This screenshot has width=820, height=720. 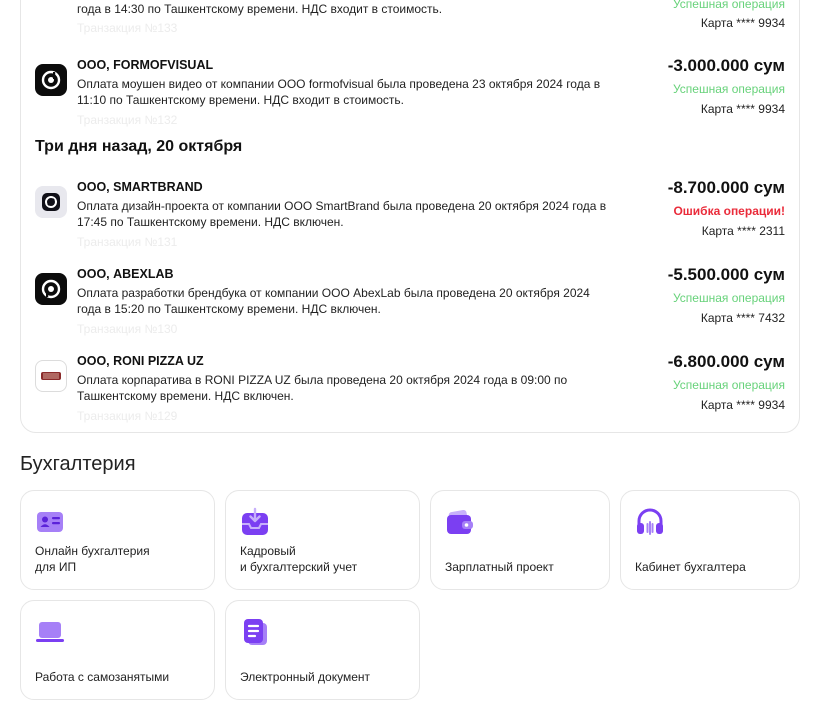 I want to click on tile-label: Онлайн бухгалтерия для ИП, so click(x=92, y=559).